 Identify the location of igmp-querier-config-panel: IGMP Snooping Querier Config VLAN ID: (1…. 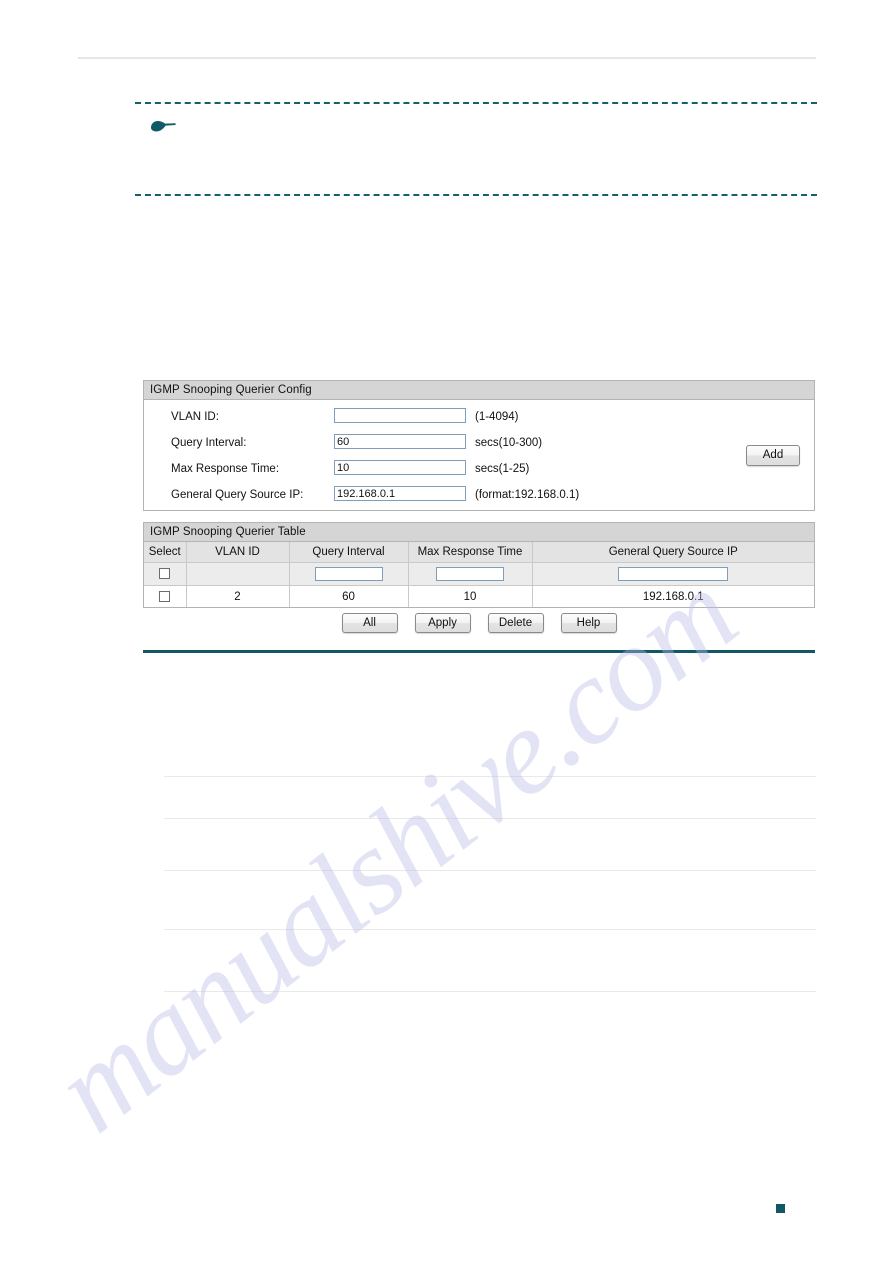
(479, 445).